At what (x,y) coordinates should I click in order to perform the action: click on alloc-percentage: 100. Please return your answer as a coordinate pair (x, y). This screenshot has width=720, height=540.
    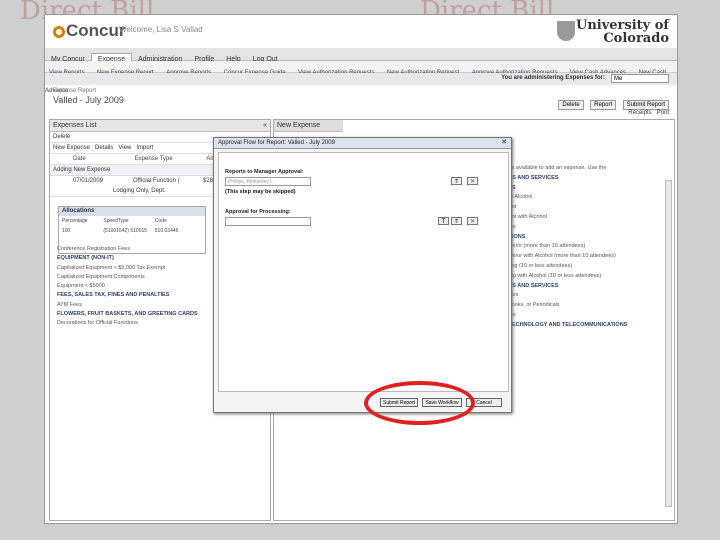
    Looking at the image, I should click on (66, 231).